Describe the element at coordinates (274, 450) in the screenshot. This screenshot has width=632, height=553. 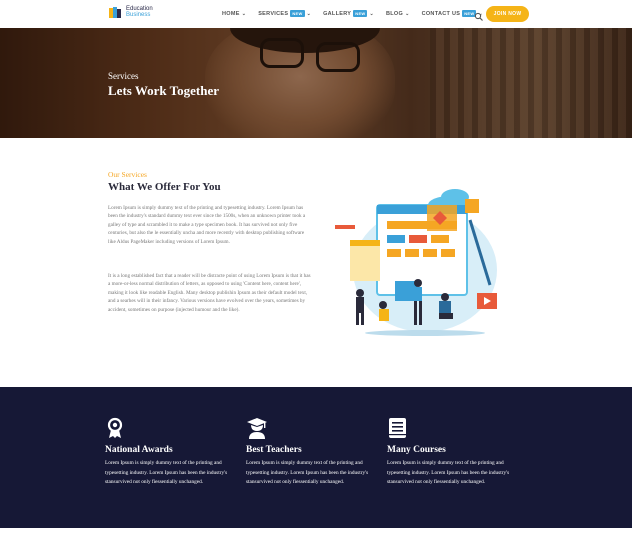
I see `feature-title: Best Teachers` at that location.